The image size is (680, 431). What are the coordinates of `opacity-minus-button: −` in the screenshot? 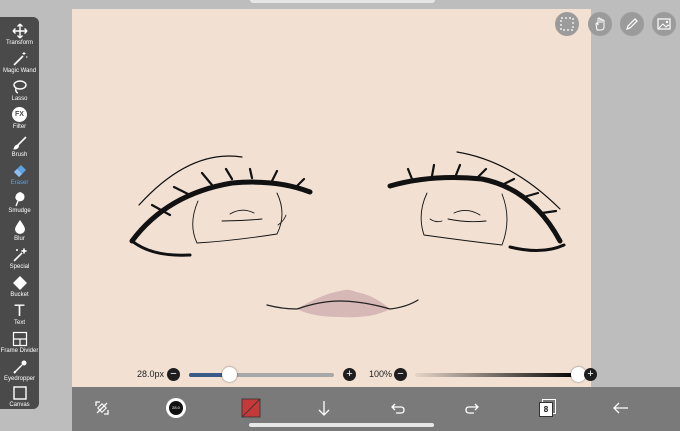 It's located at (400, 374).